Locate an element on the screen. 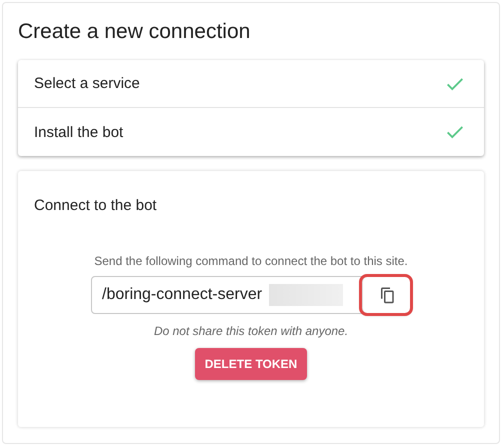 The width and height of the screenshot is (502, 448). page-title: Create a new connection is located at coordinates (135, 32).